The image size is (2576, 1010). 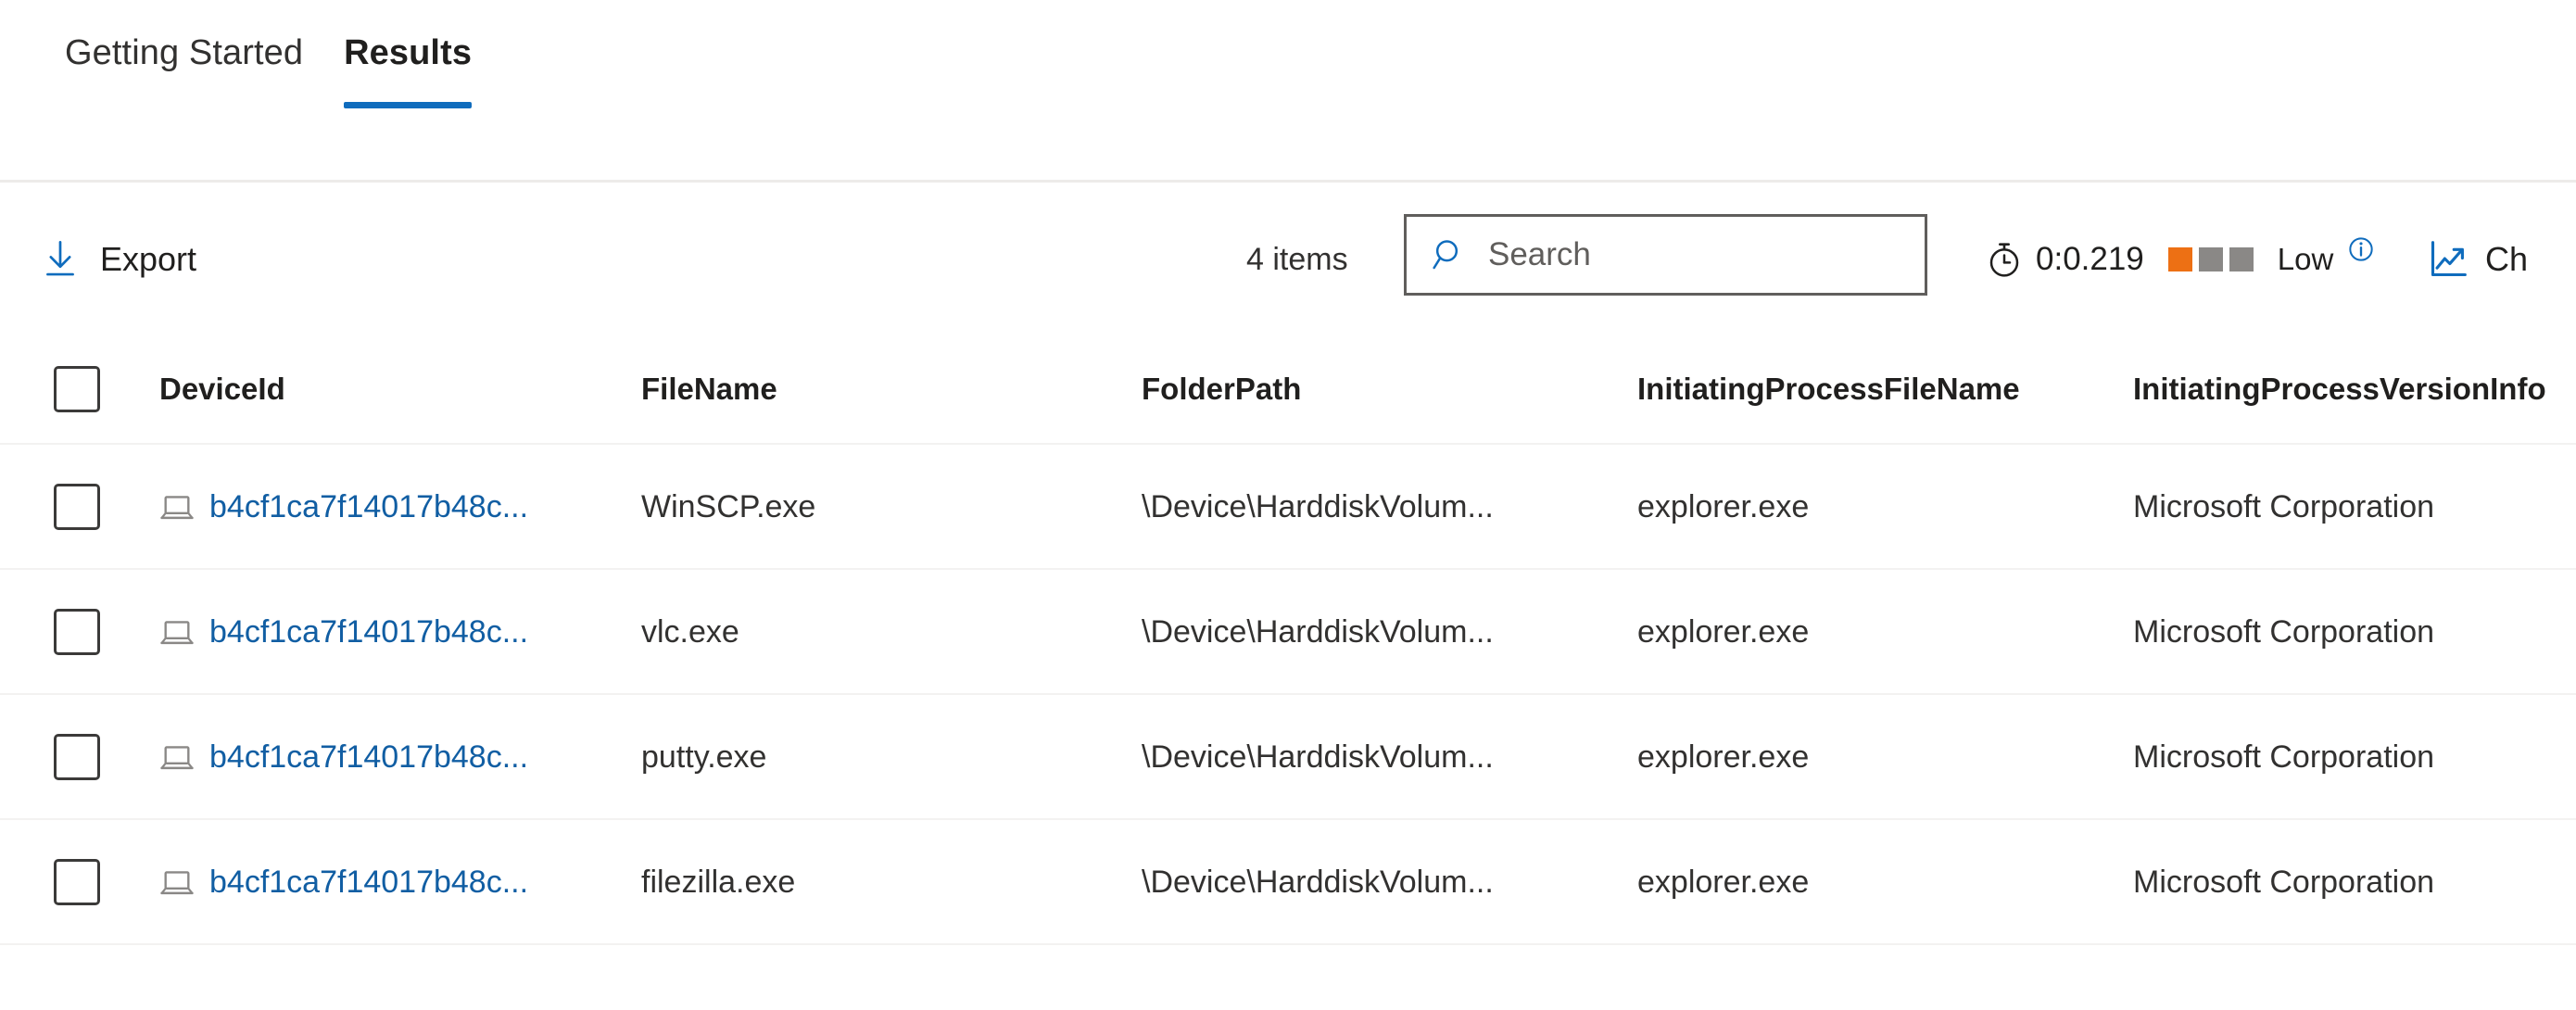 I want to click on select-all-cell, so click(x=106, y=389).